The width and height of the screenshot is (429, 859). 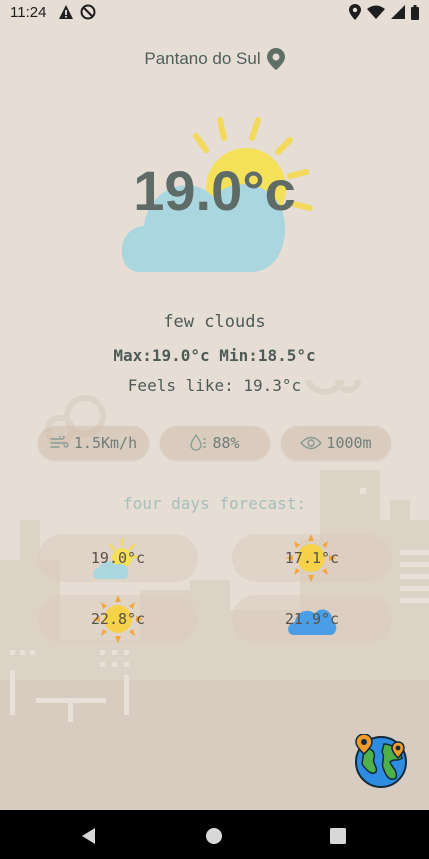 I want to click on battery-icon, so click(x=415, y=12).